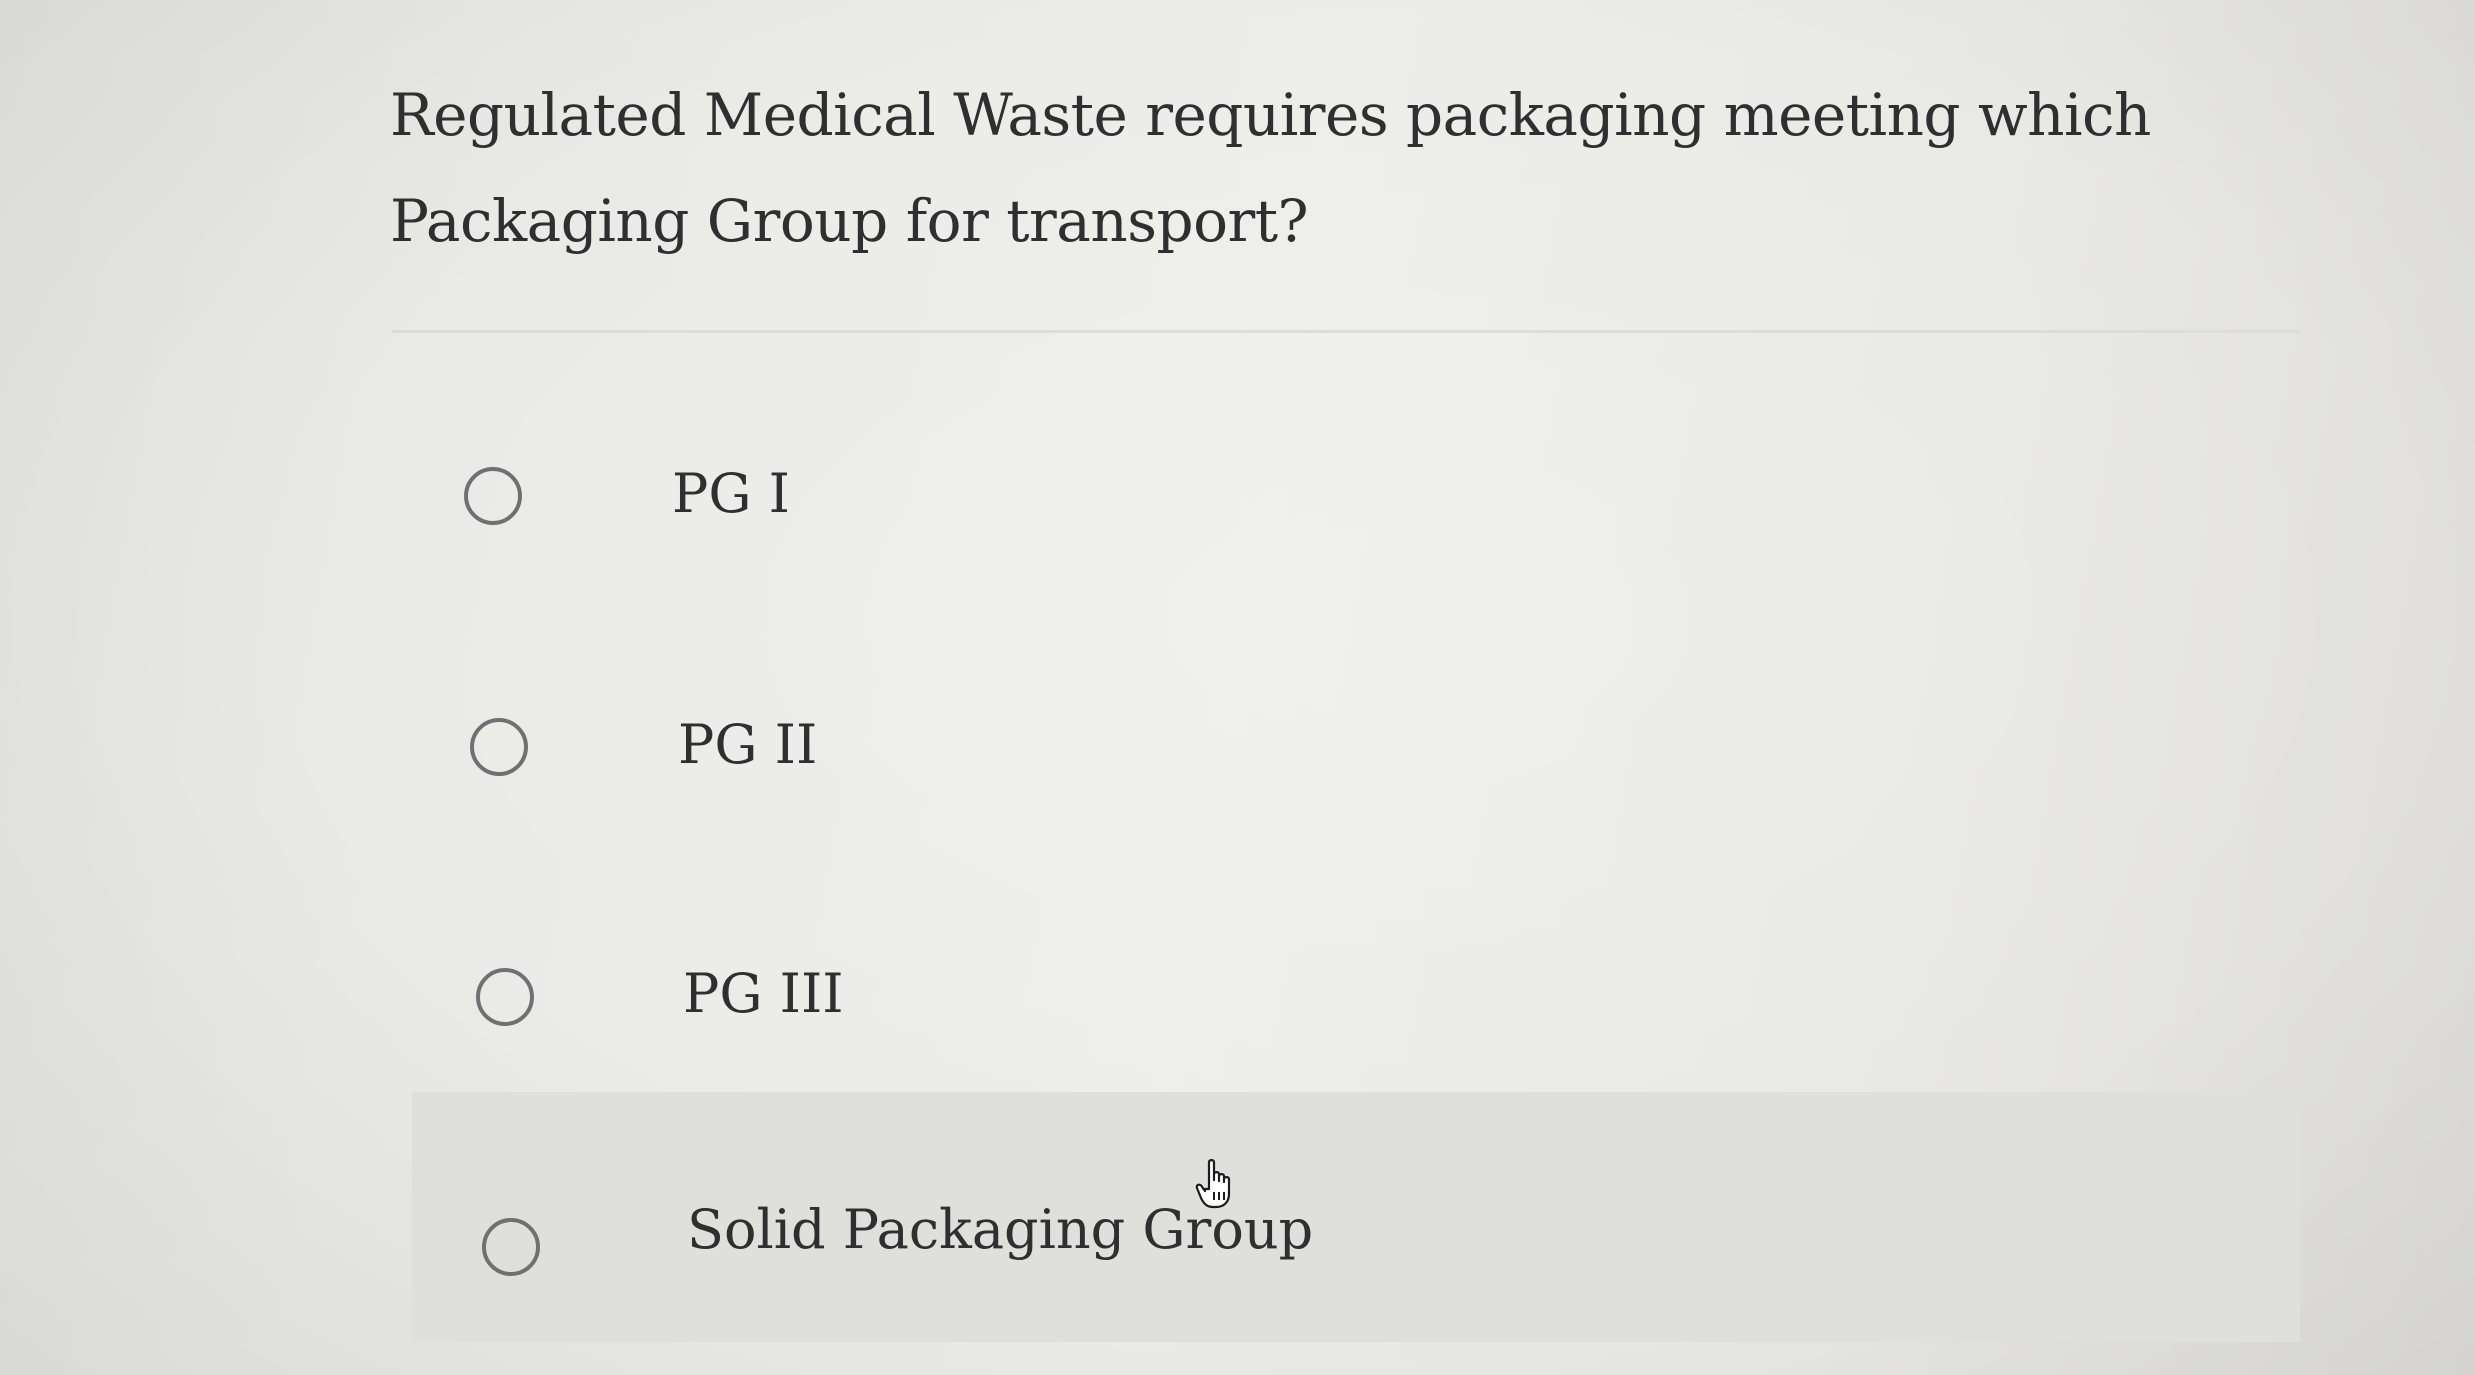  I want to click on question-divider, so click(1346, 331).